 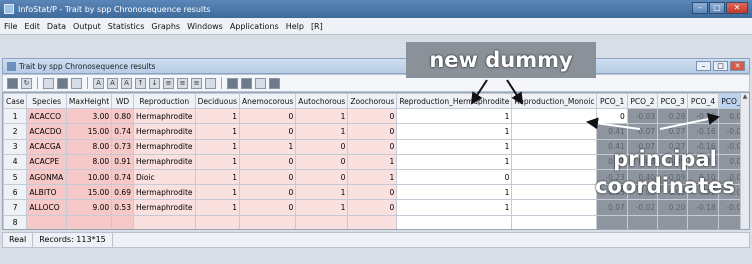 What do you see at coordinates (703, 101) in the screenshot?
I see `col-pco-4: PCO_4` at bounding box center [703, 101].